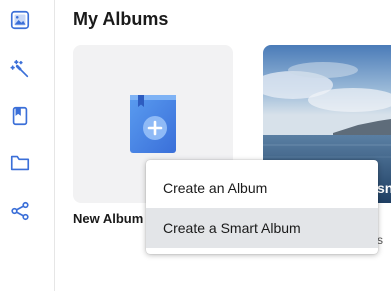 The height and width of the screenshot is (291, 391). I want to click on photos-icon, so click(20, 20).